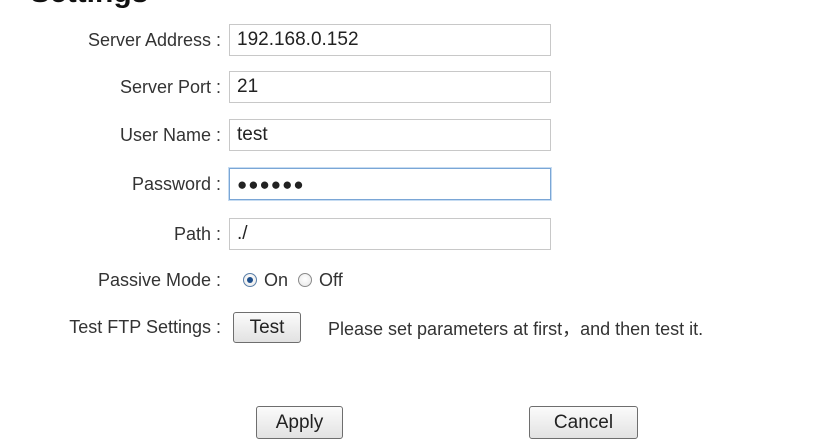  What do you see at coordinates (390, 87) in the screenshot?
I see `server-port-field: 21` at bounding box center [390, 87].